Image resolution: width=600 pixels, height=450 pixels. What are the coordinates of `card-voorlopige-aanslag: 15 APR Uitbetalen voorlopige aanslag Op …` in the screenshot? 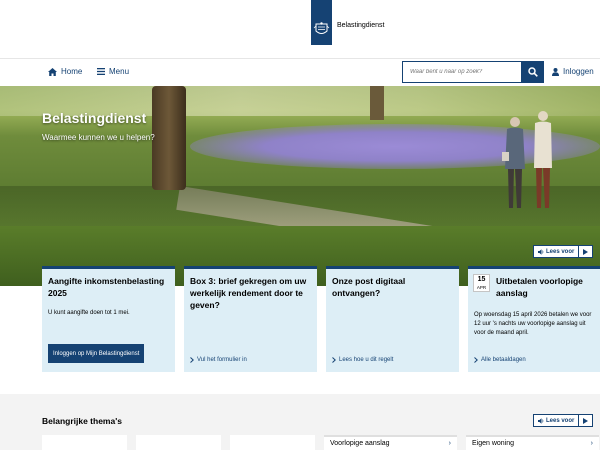 It's located at (534, 319).